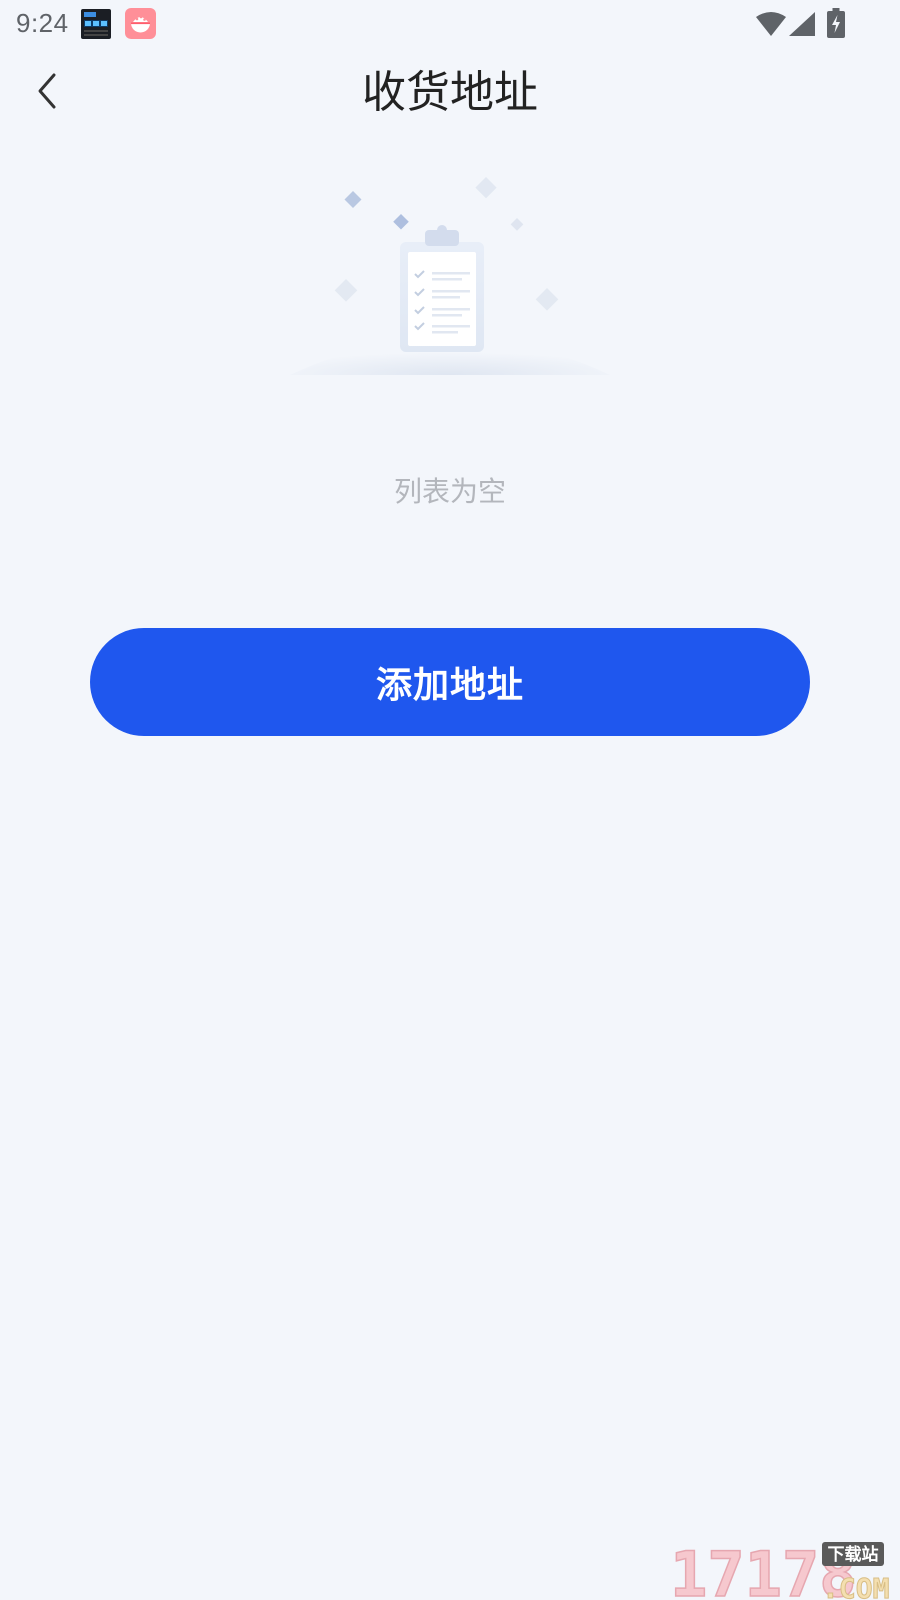 The height and width of the screenshot is (1600, 900). What do you see at coordinates (96, 24) in the screenshot?
I see `clock-widget-app-icon` at bounding box center [96, 24].